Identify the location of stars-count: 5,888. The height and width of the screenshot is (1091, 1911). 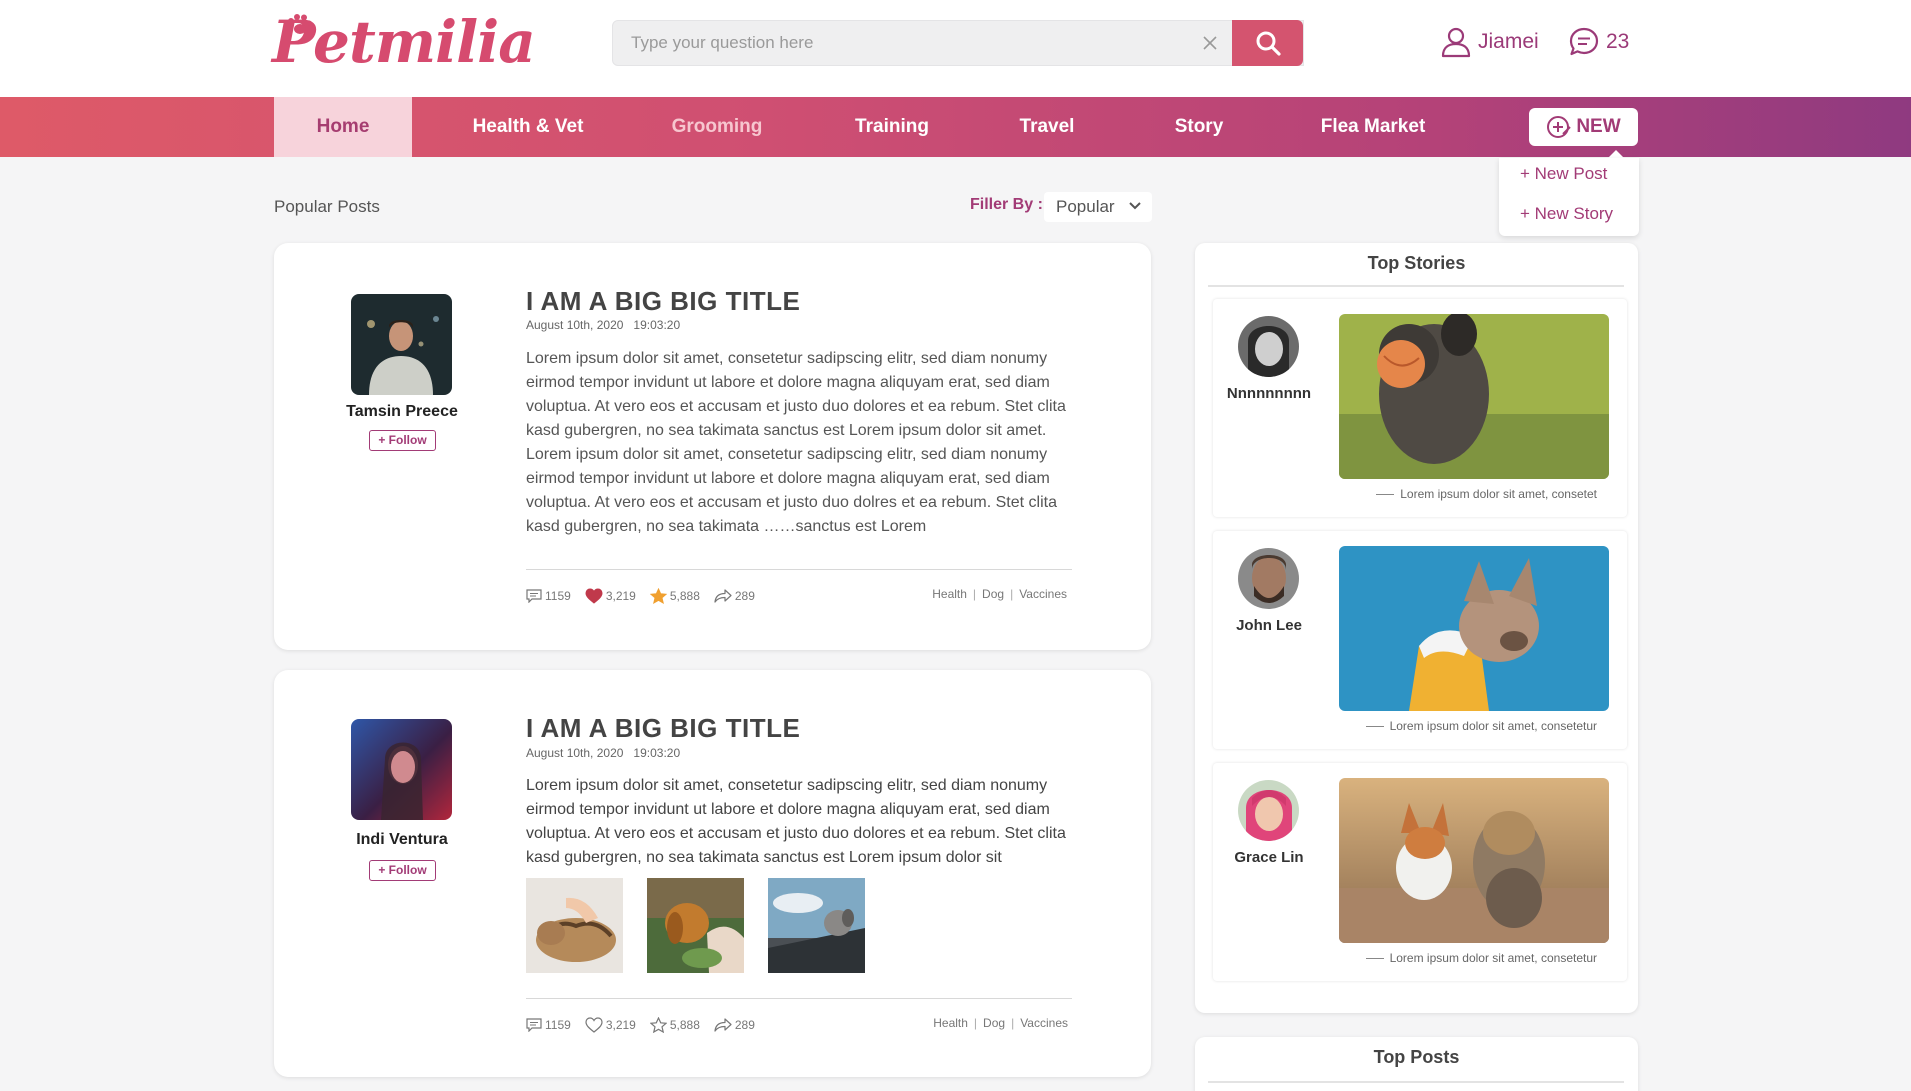
(684, 1025).